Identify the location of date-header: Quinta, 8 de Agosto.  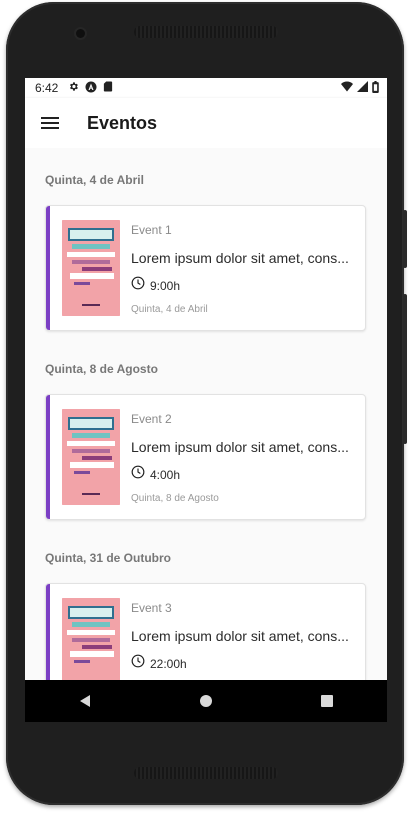
(101, 369).